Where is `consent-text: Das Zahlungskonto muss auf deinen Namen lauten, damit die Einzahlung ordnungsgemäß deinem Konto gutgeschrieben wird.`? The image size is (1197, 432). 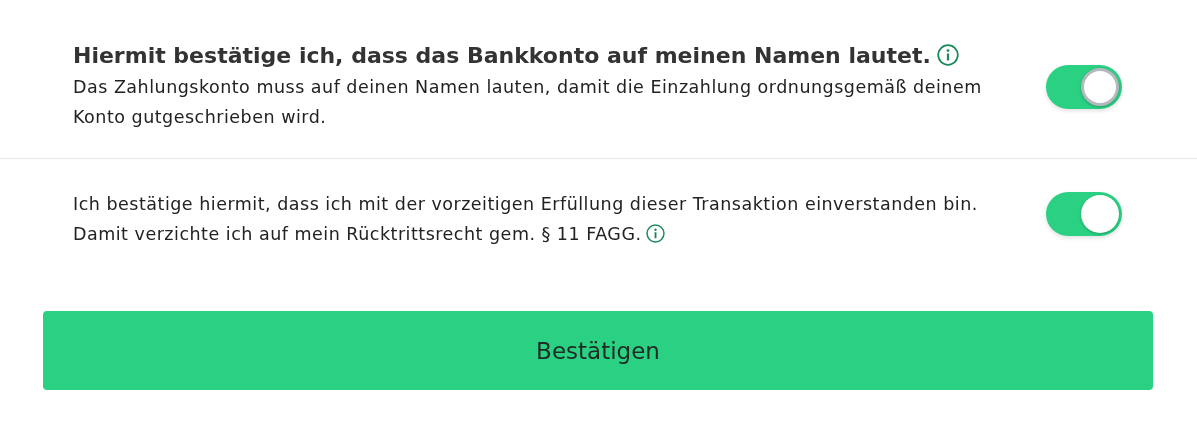 consent-text: Das Zahlungskonto muss auf deinen Namen lauten, damit die Einzahlung ordnungsgemäß deinem Konto gutgeschrieben wird. is located at coordinates (527, 102).